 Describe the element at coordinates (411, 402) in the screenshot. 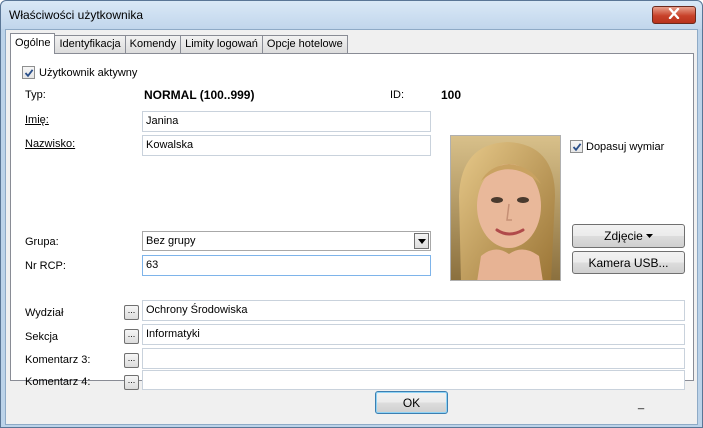

I see `ok-button: OK` at that location.